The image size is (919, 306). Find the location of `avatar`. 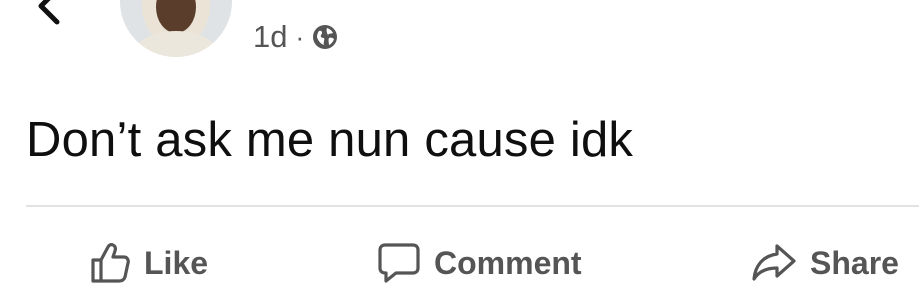

avatar is located at coordinates (176, 28).